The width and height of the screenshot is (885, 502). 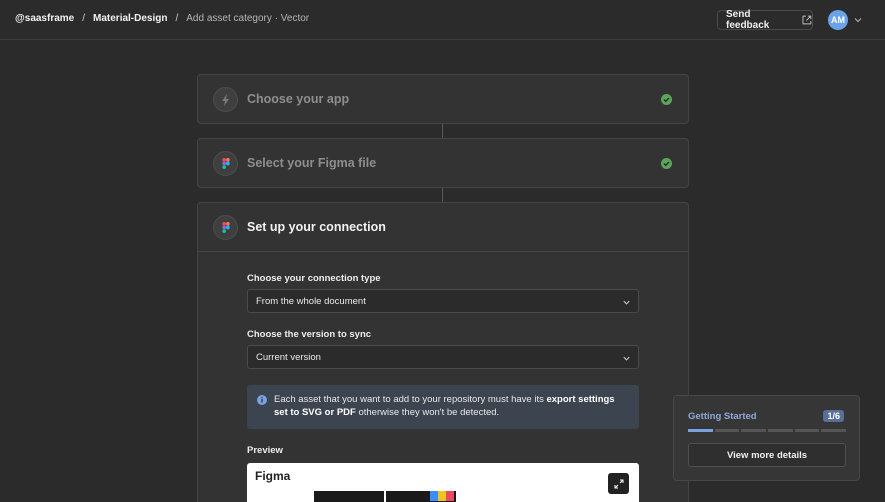 I want to click on info-text-end: otherwise they won't be detected., so click(x=427, y=412).